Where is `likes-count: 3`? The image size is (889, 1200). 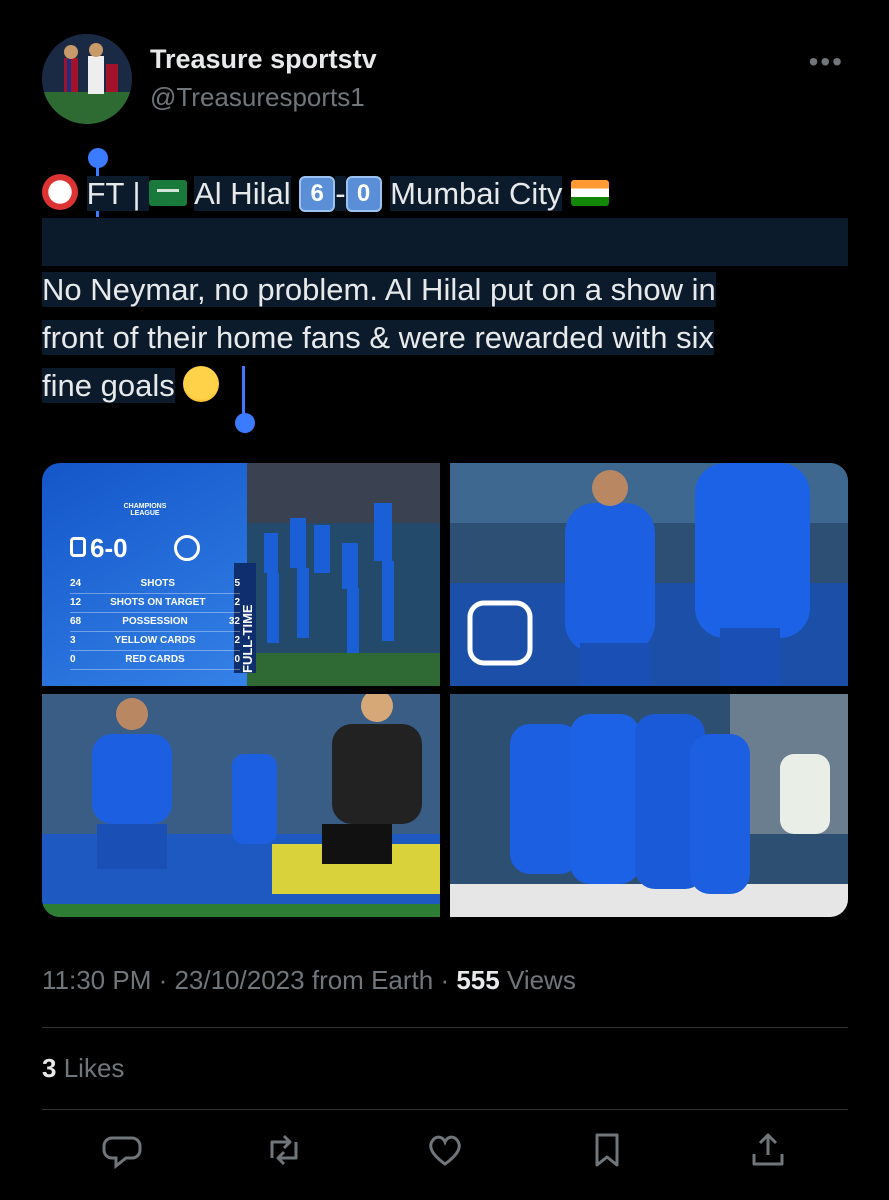 likes-count: 3 is located at coordinates (49, 1068).